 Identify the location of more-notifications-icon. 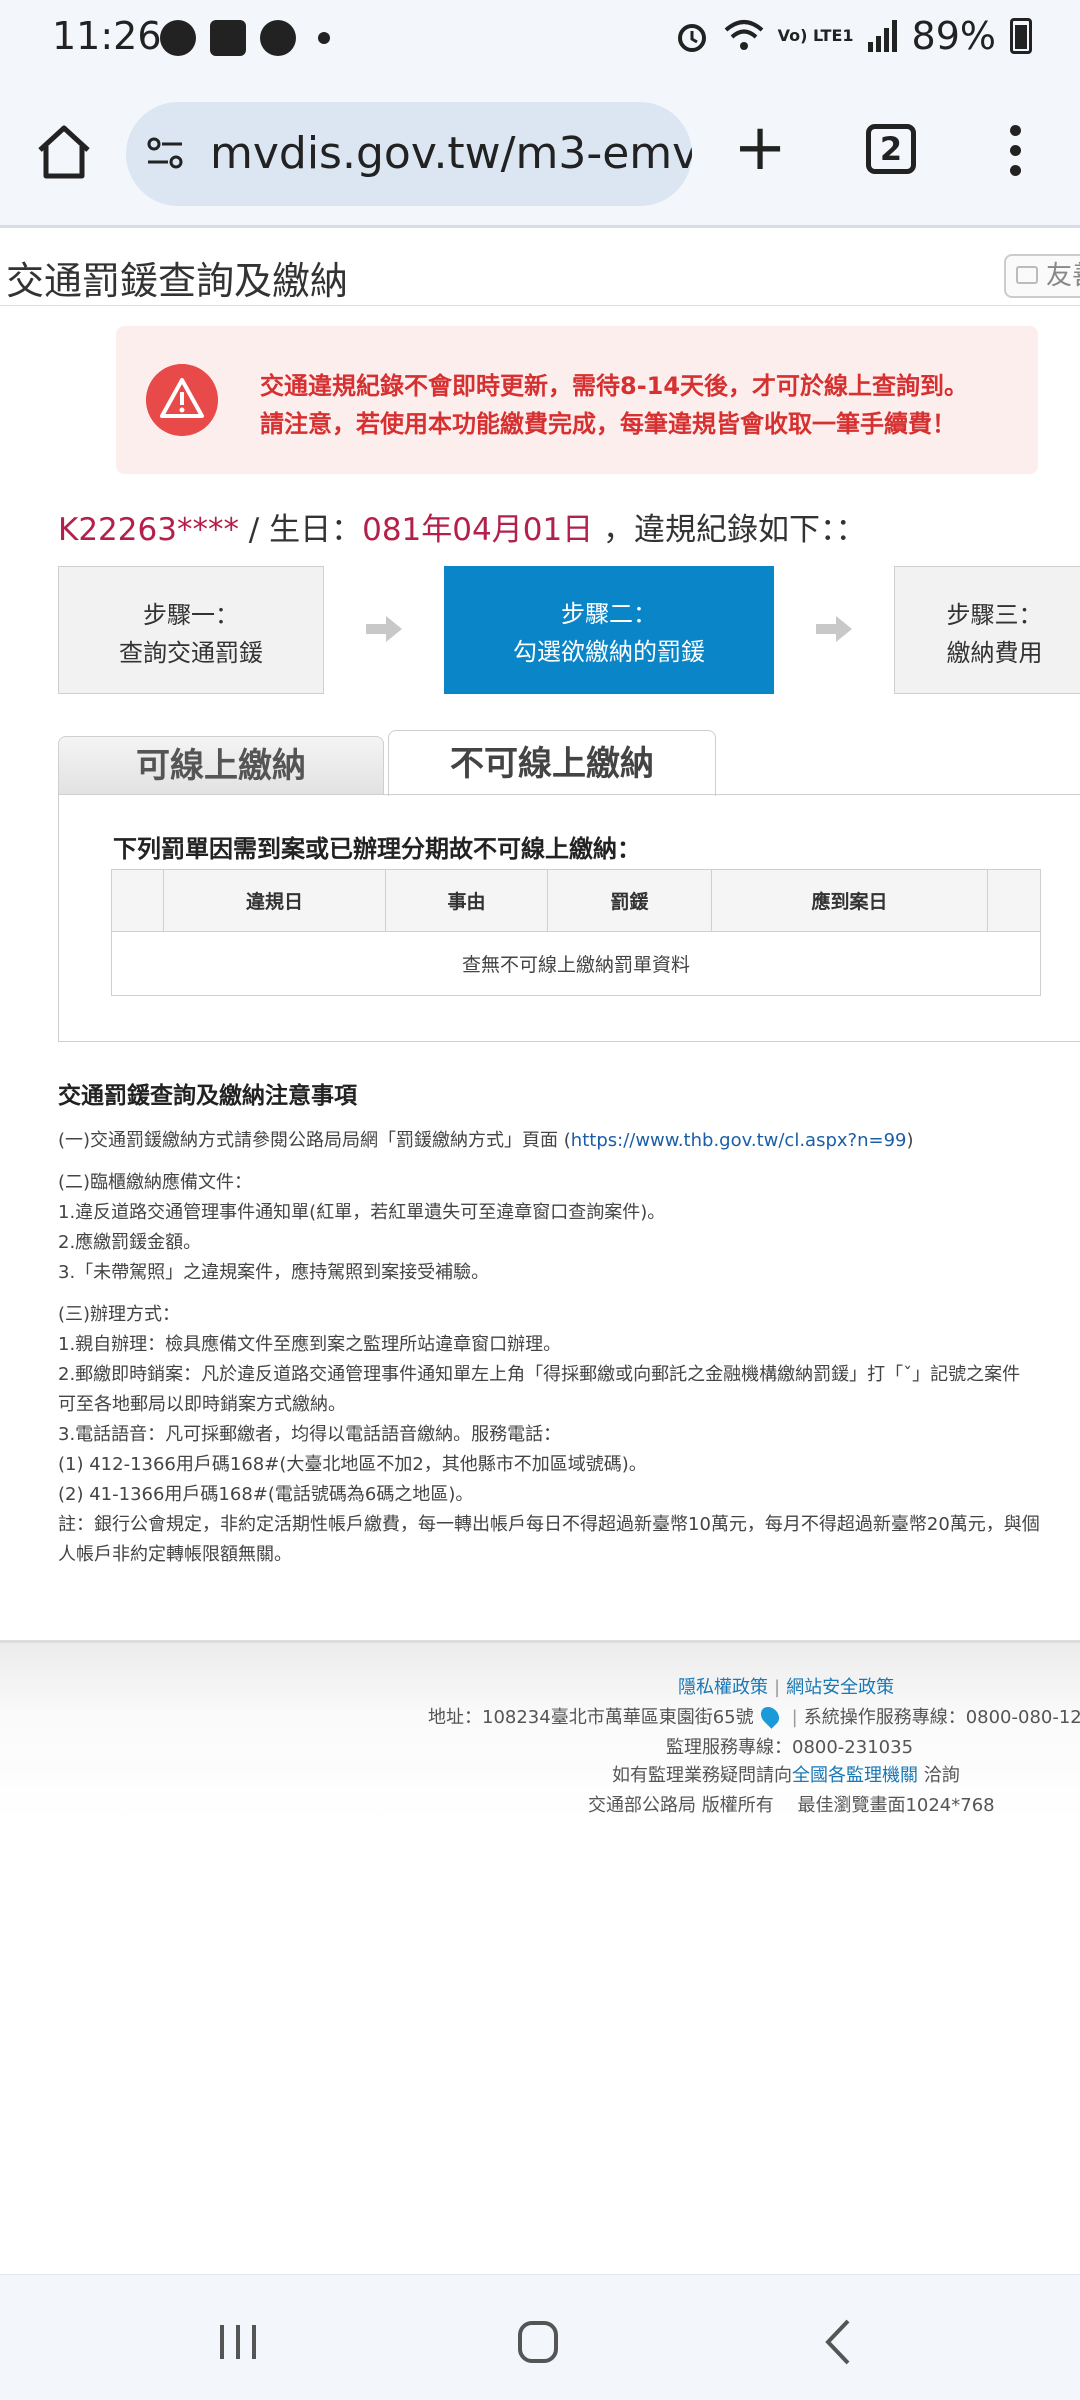
(324, 38).